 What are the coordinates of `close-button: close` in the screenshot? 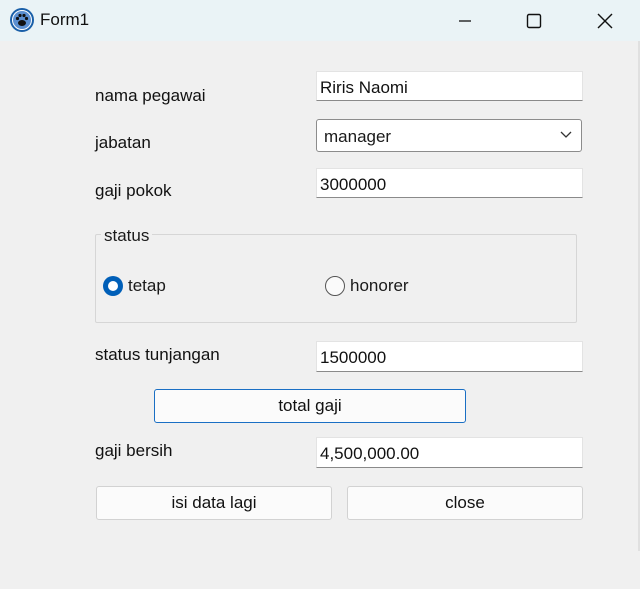 It's located at (465, 503).